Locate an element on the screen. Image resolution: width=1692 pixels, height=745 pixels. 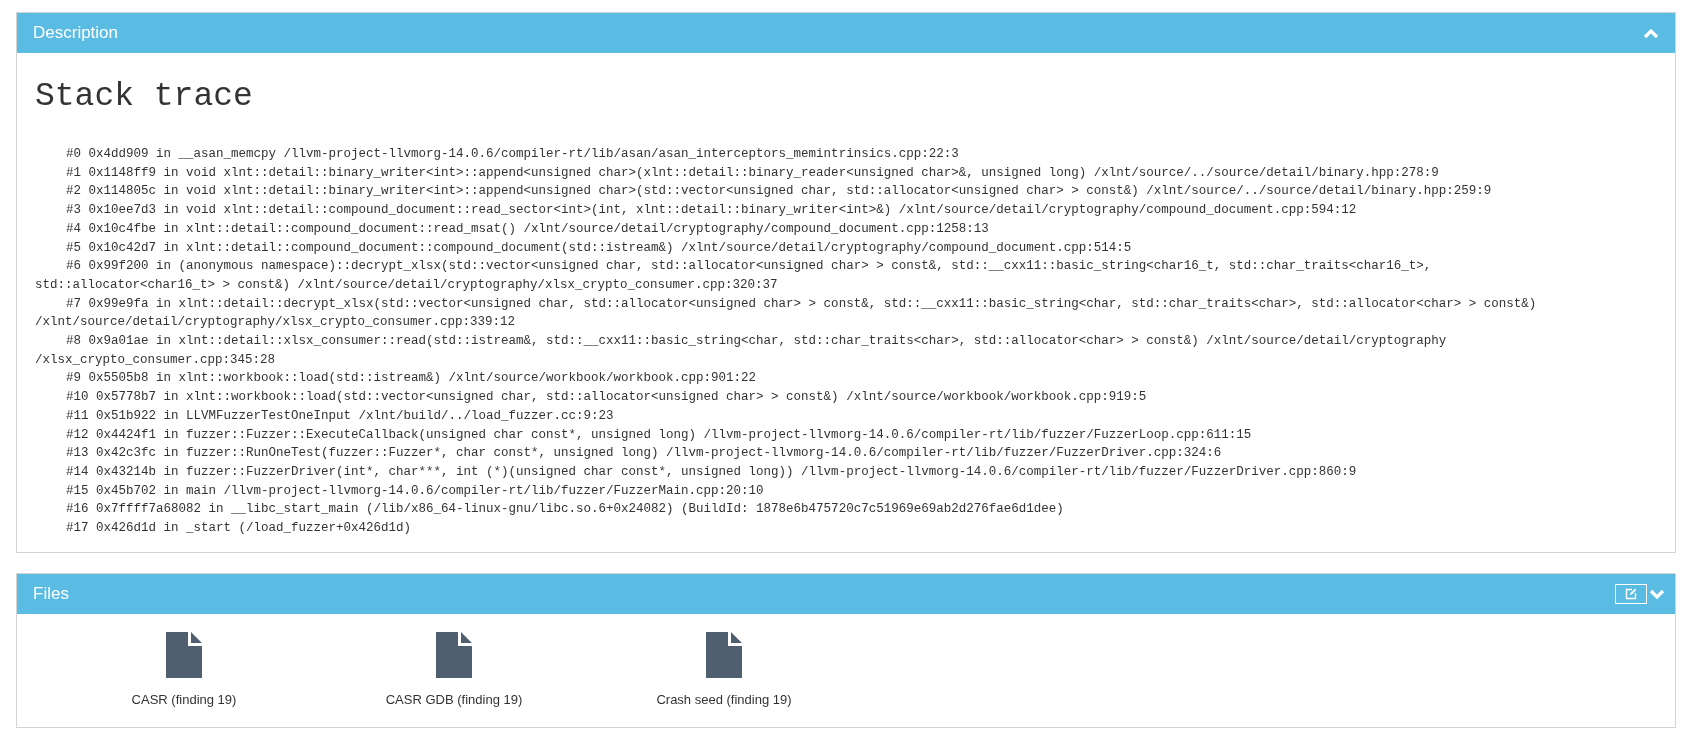
edit-icon is located at coordinates (1631, 593).